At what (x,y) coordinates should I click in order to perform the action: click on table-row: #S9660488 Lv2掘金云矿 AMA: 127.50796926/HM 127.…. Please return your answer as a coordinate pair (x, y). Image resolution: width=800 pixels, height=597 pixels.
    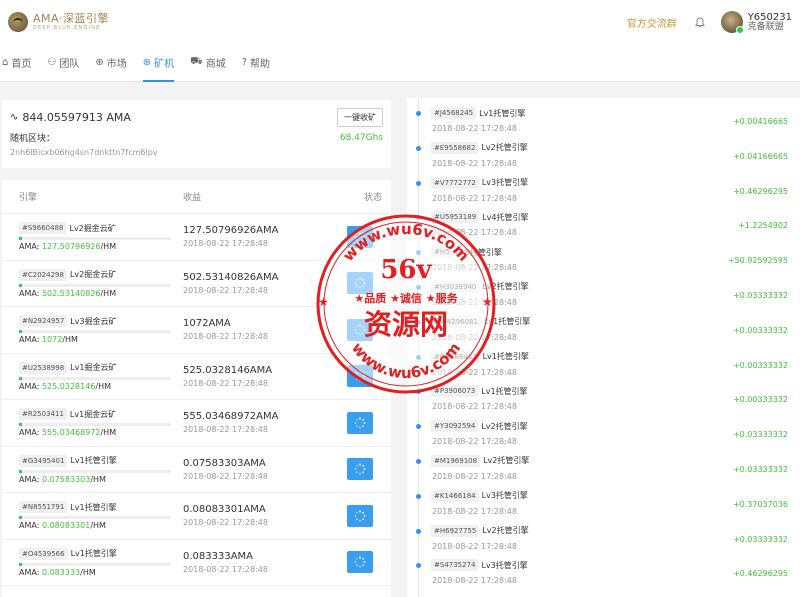
    Looking at the image, I should click on (196, 237).